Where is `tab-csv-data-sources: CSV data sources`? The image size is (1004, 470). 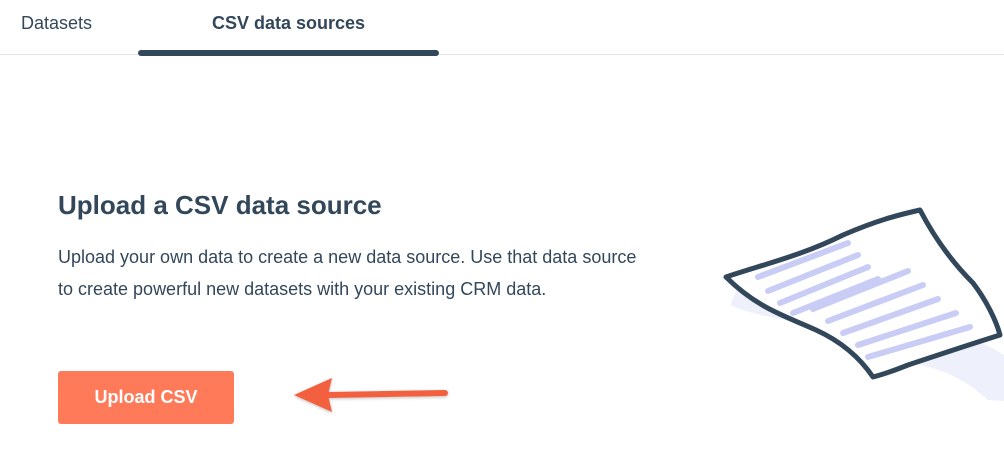
tab-csv-data-sources: CSV data sources is located at coordinates (288, 27).